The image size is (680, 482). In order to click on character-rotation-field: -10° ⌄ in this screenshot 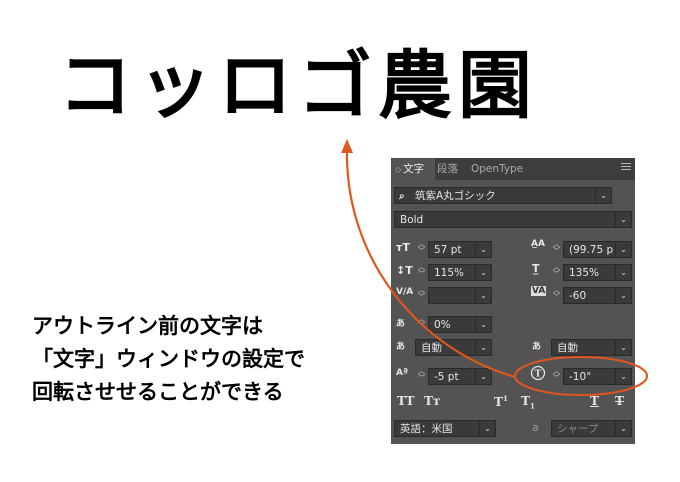, I will do `click(597, 376)`.